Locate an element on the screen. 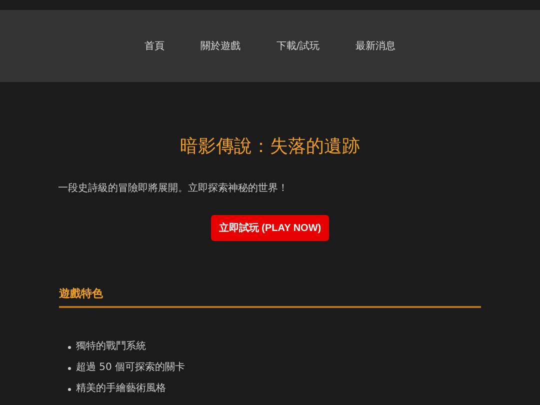  nav-link: 關於遊戲 is located at coordinates (220, 46).